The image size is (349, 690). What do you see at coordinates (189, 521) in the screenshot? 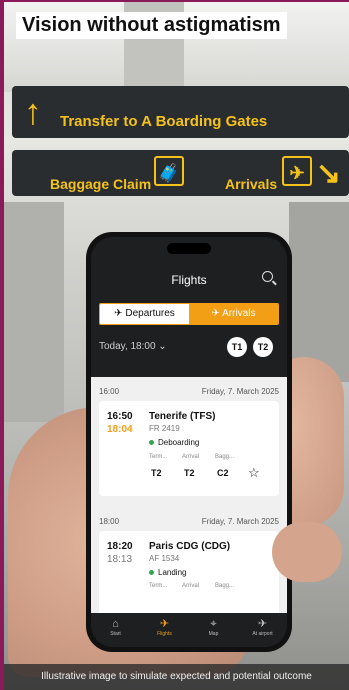
I see `group-header: 18:00 Friday, 7. March 2025` at bounding box center [189, 521].